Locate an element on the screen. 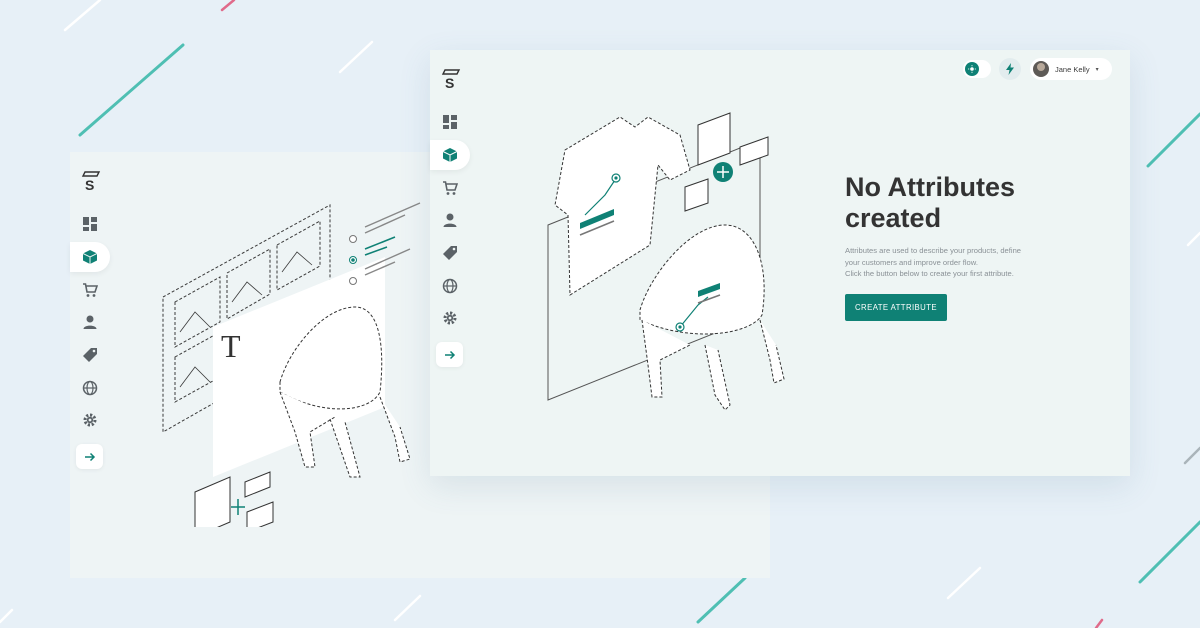 The width and height of the screenshot is (1200, 628). back-sidebar: S is located at coordinates (90, 365).